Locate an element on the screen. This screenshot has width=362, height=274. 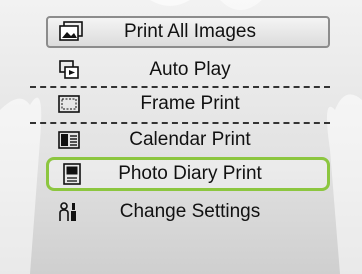
menu-item-auto-play: Auto Play is located at coordinates (188, 70).